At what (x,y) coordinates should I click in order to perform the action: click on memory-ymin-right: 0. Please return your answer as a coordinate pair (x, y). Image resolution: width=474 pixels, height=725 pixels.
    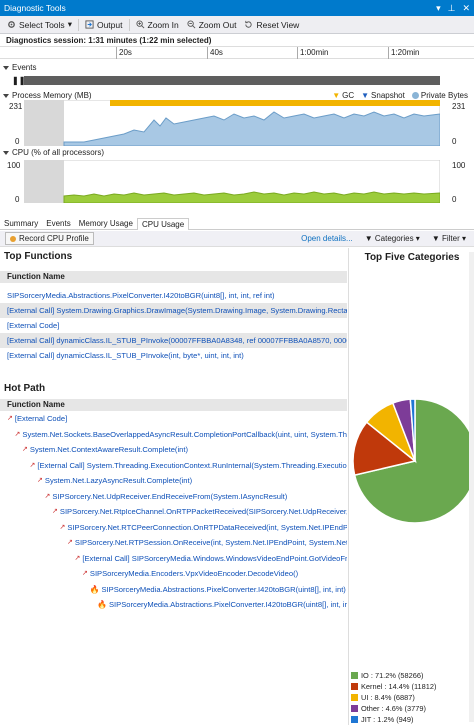
    Looking at the image, I should click on (454, 141).